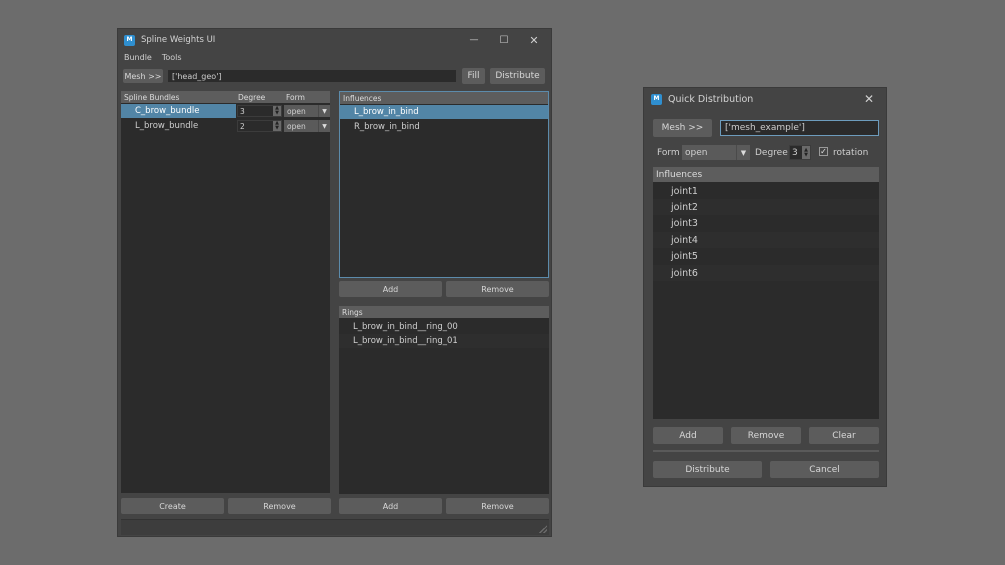  I want to click on ring-name: L_brow_in_bind__ring_00, so click(405, 327).